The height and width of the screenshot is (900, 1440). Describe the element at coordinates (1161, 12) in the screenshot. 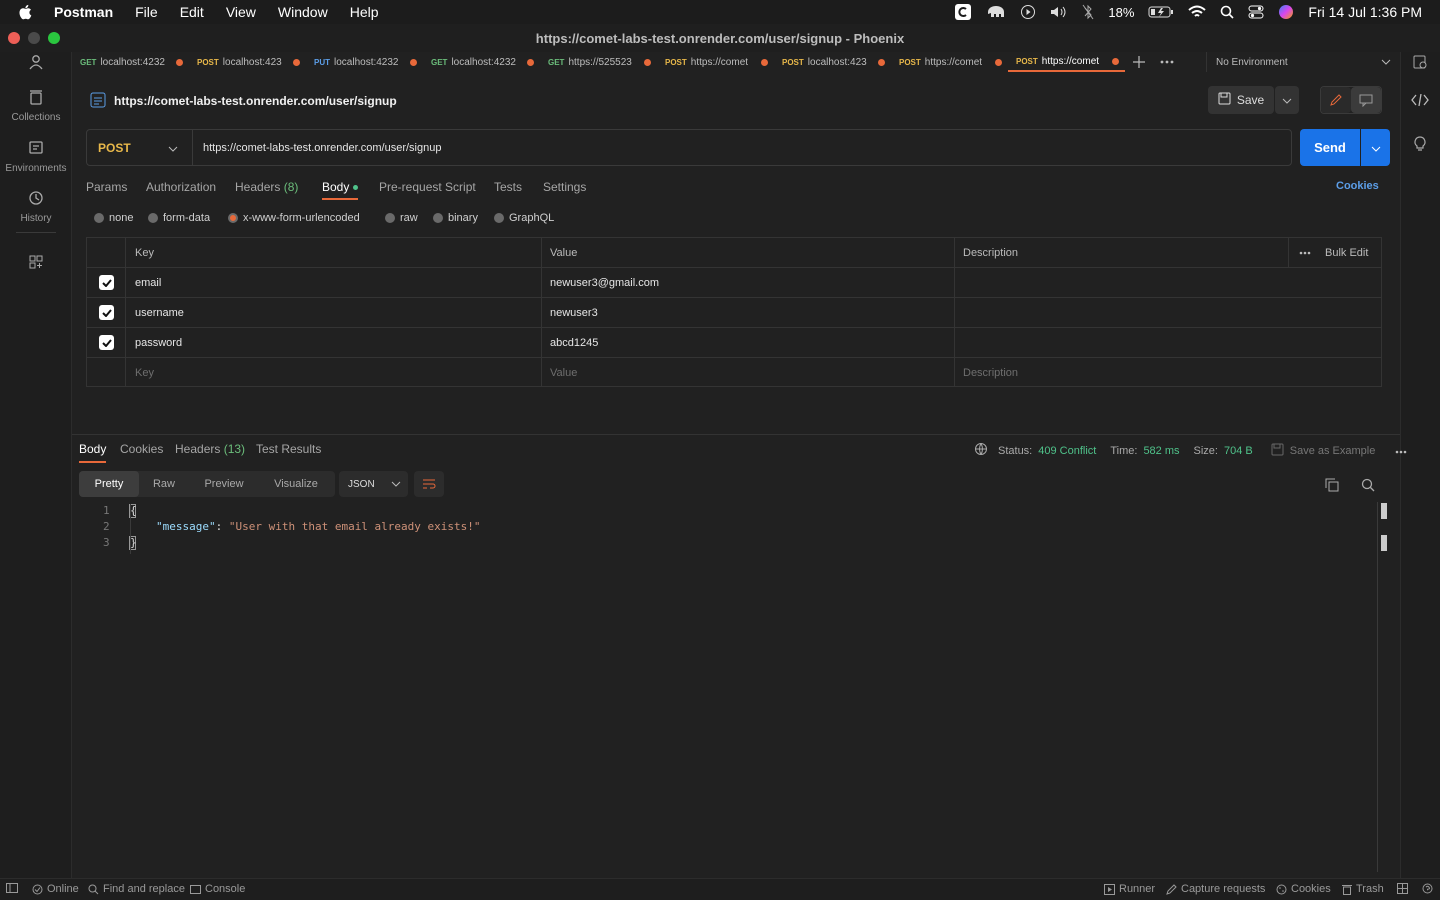

I see `battery-icon` at that location.